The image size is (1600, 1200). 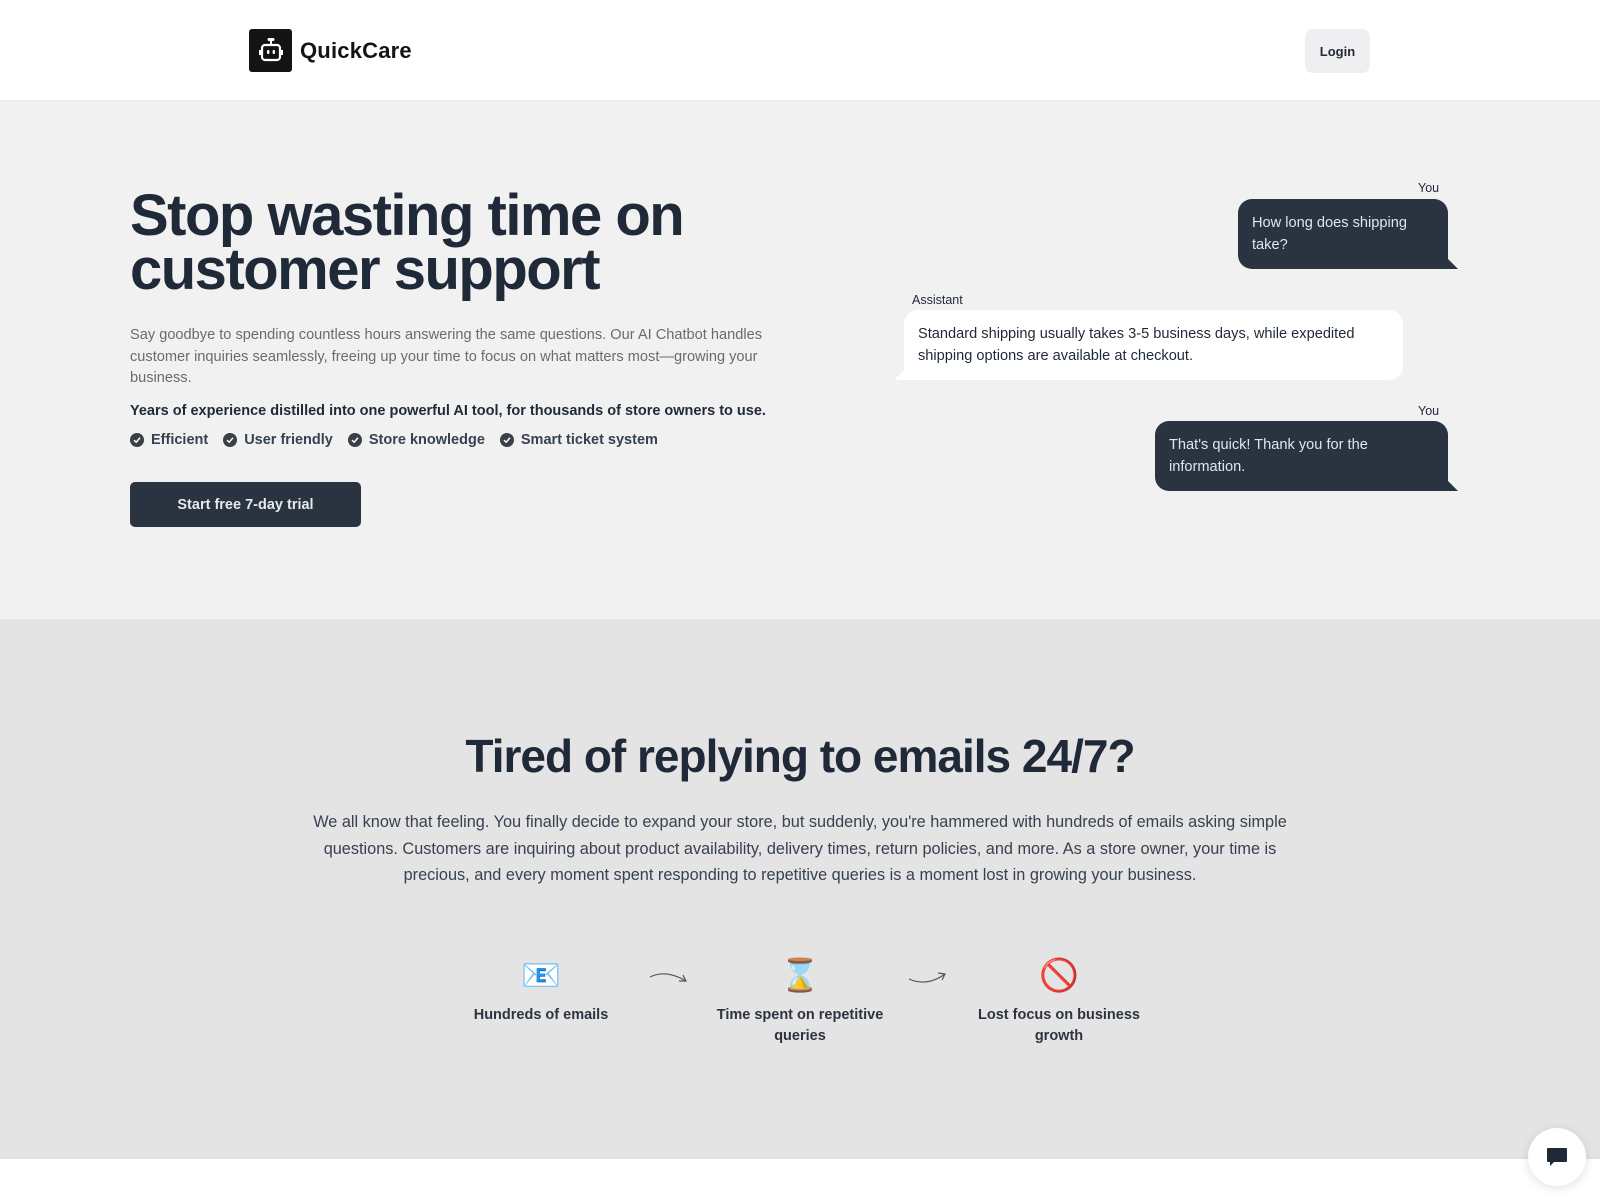 I want to click on feature-label: Store knowledge, so click(x=426, y=440).